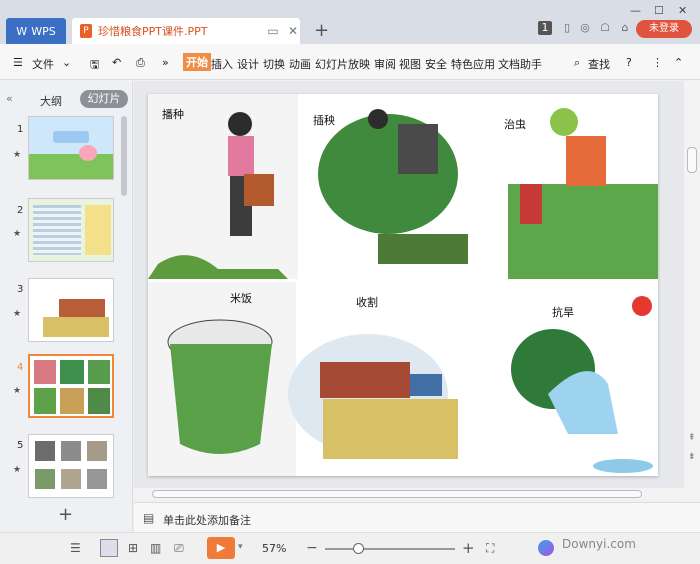 The width and height of the screenshot is (700, 564). What do you see at coordinates (410, 64) in the screenshot?
I see `menu-view: 视图` at bounding box center [410, 64].